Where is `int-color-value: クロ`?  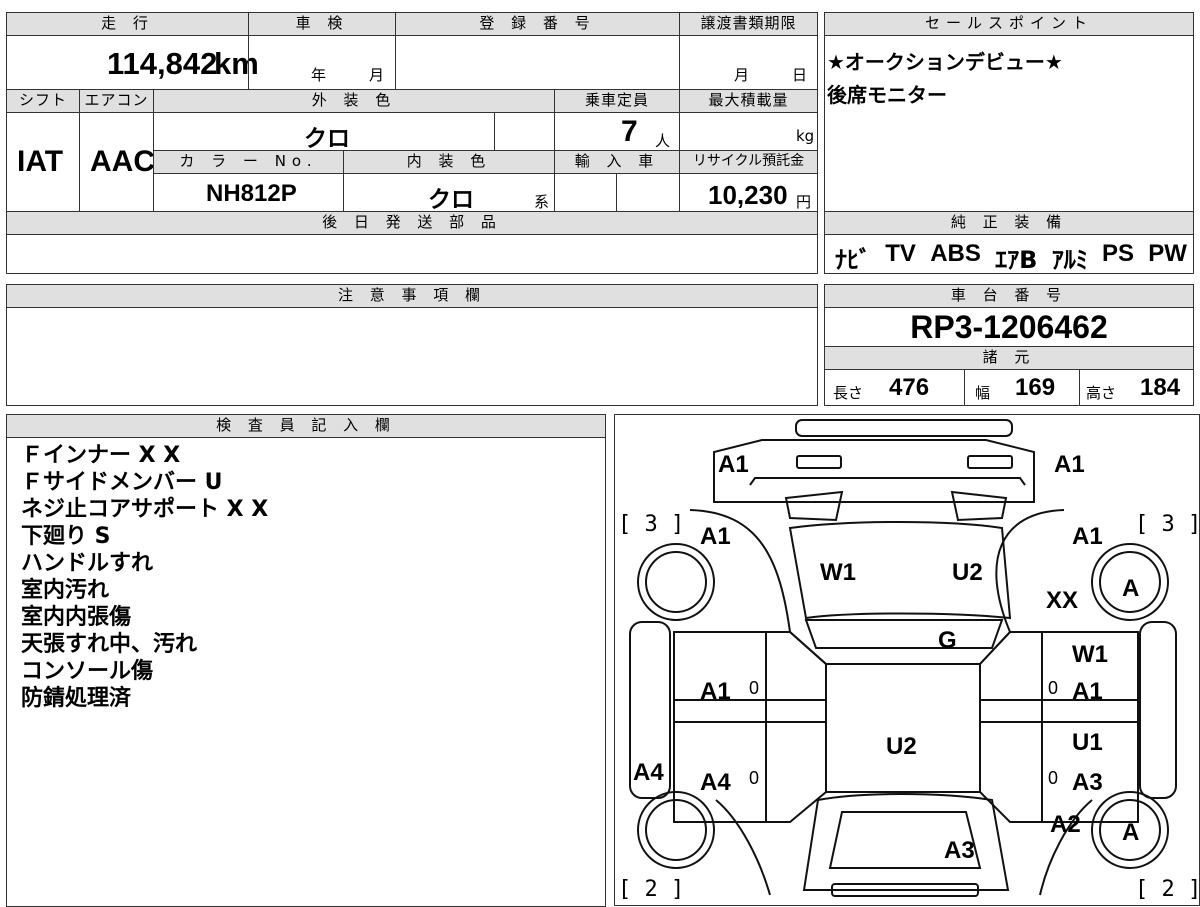 int-color-value: クロ is located at coordinates (451, 200).